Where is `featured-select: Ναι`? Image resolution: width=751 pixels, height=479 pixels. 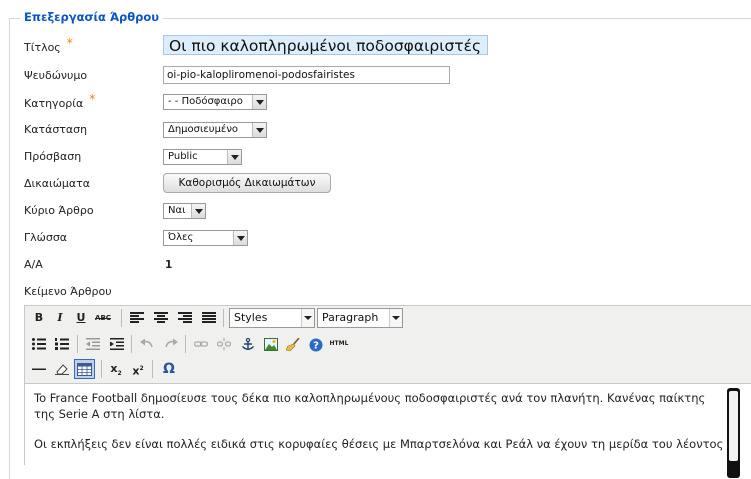
featured-select: Ναι is located at coordinates (184, 211).